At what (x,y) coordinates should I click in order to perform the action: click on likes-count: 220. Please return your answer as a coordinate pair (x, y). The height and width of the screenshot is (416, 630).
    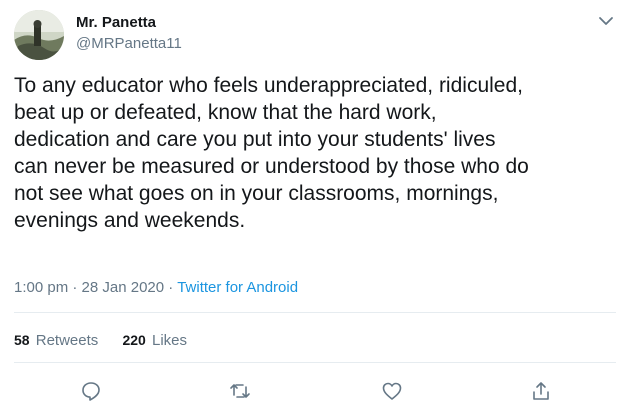
    Looking at the image, I should click on (134, 340).